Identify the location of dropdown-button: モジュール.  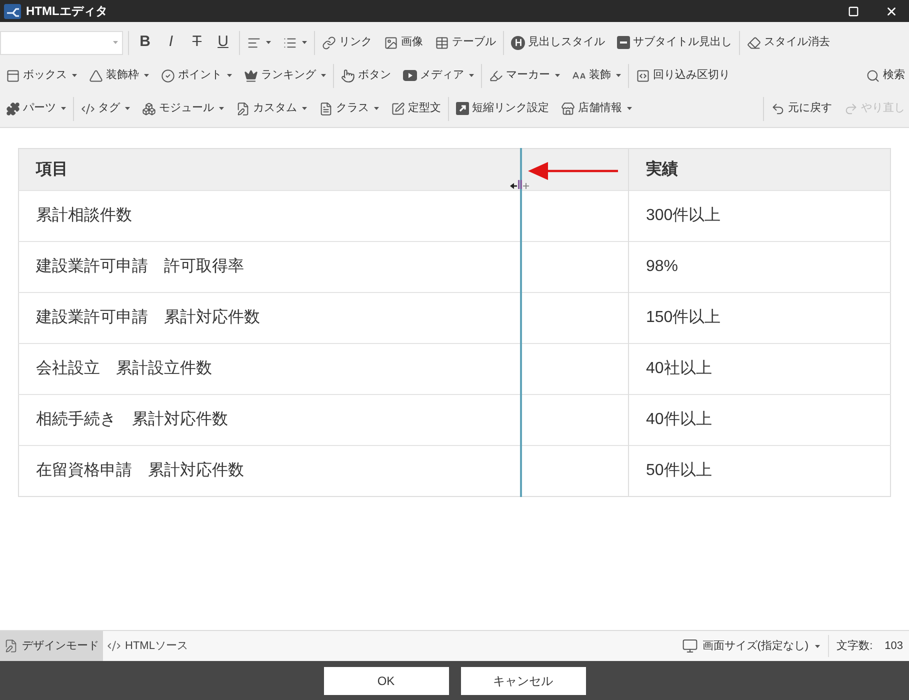
(183, 108).